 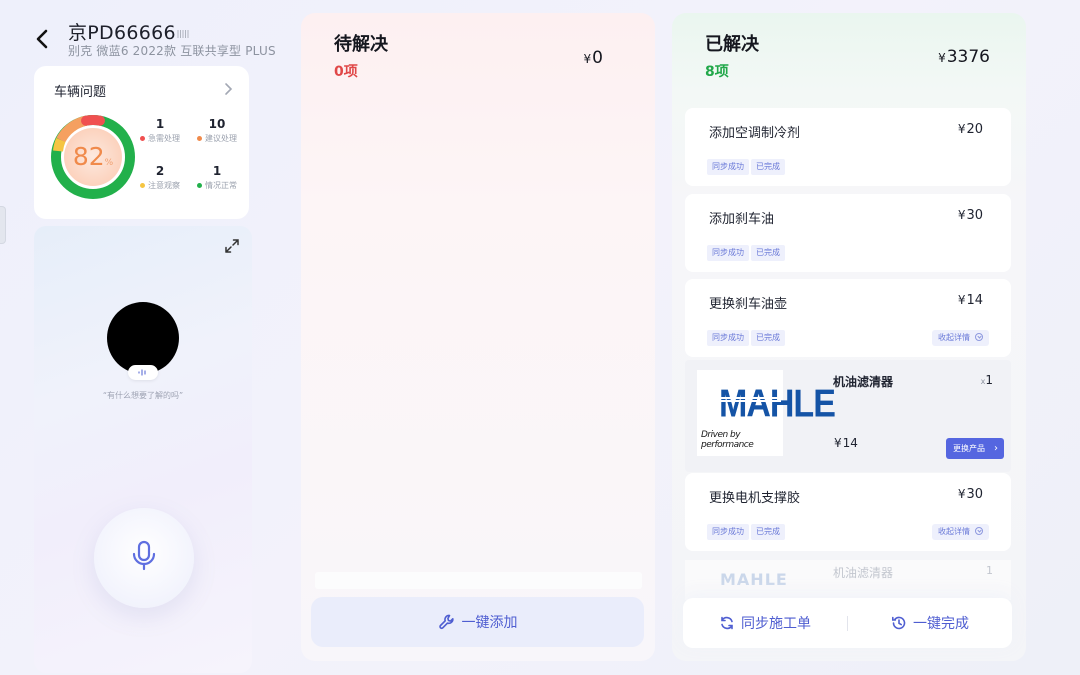 What do you see at coordinates (754, 579) in the screenshot?
I see `mahle-logo-faded: MAHLE` at bounding box center [754, 579].